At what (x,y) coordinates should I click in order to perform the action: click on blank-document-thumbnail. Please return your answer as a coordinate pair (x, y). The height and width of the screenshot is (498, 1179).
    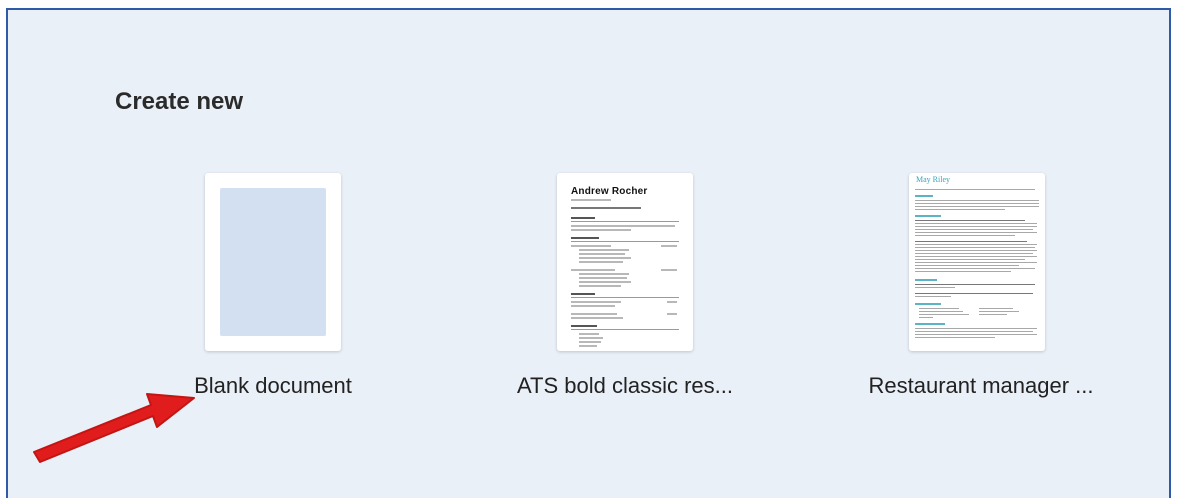
    Looking at the image, I should click on (273, 262).